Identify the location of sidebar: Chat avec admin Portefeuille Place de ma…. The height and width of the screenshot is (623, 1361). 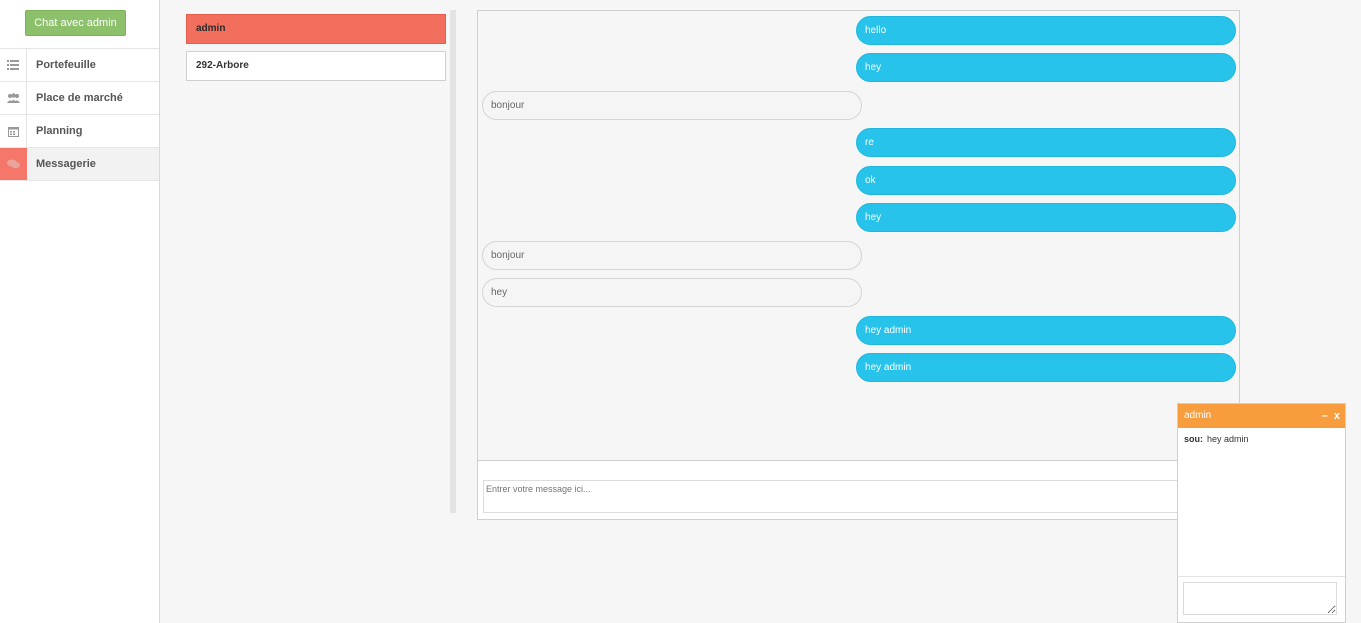
(80, 311).